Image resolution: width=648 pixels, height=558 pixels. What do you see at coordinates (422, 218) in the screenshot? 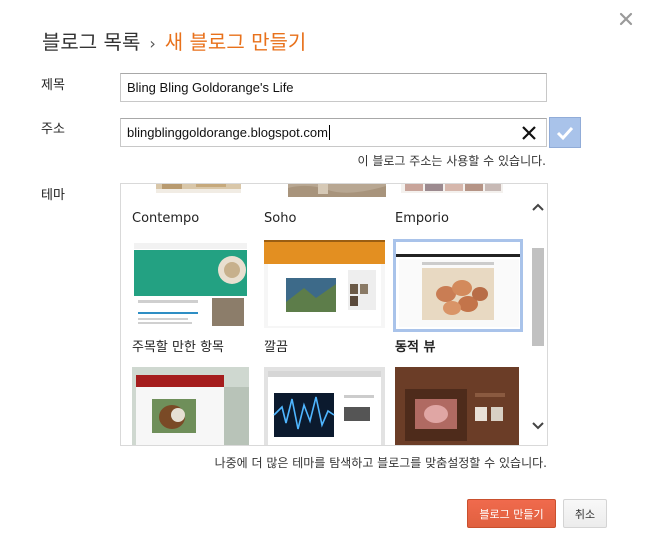
I see `theme-name-emporio: Emporio` at bounding box center [422, 218].